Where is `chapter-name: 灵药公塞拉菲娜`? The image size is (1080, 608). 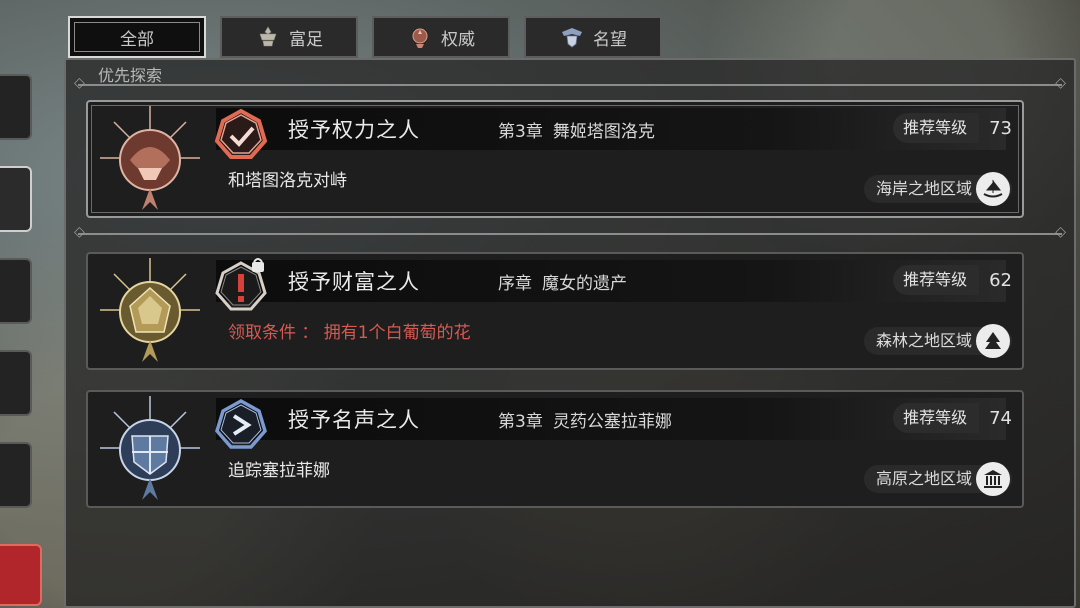 chapter-name: 灵药公塞拉菲娜 is located at coordinates (612, 422).